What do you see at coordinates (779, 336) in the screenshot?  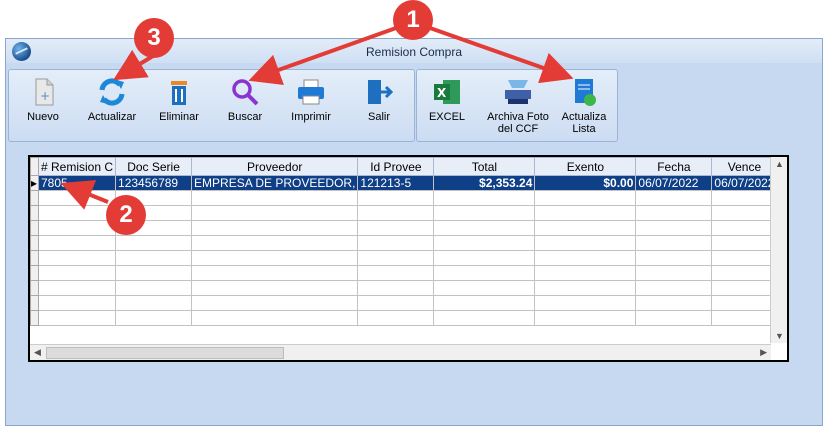 I see `scroll-down-icon: ▼` at bounding box center [779, 336].